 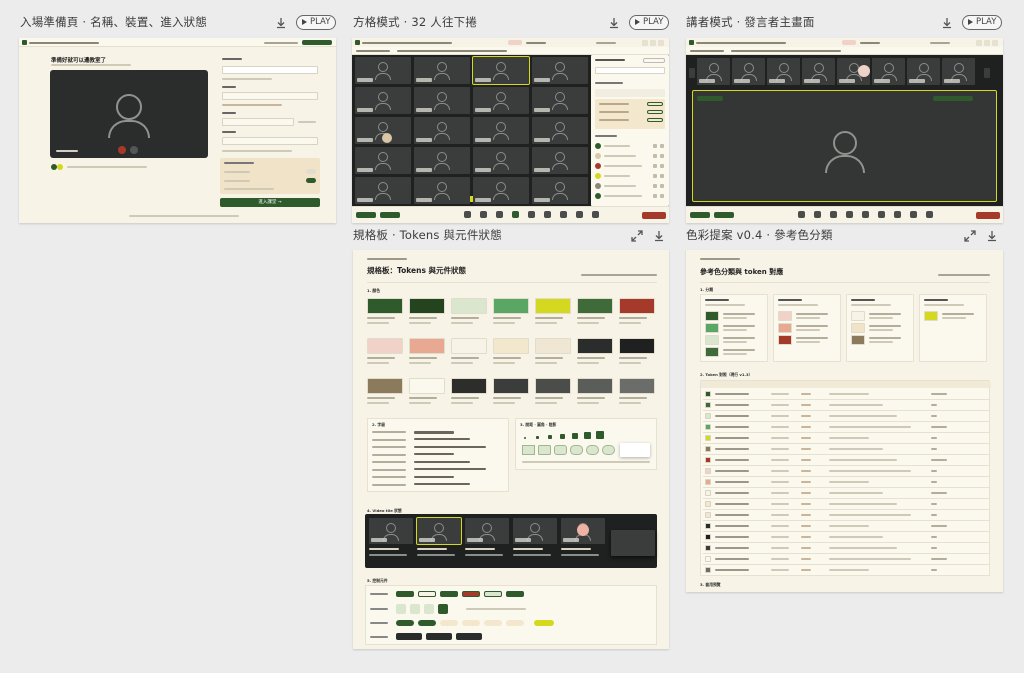 What do you see at coordinates (630, 70) in the screenshot?
I see `search-input` at bounding box center [630, 70].